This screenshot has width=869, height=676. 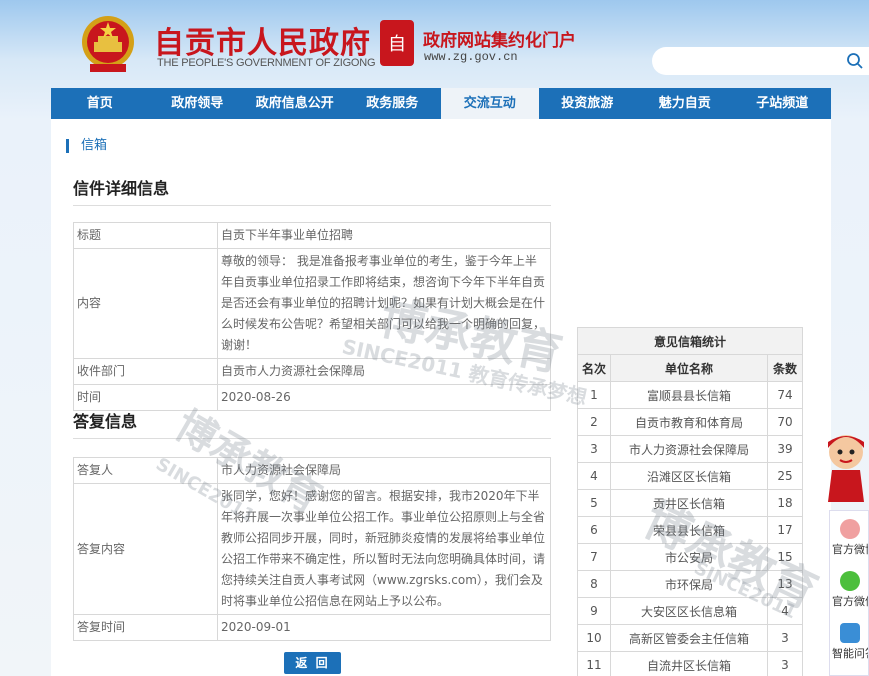 What do you see at coordinates (850, 549) in the screenshot?
I see `float-label: 官方微博` at bounding box center [850, 549].